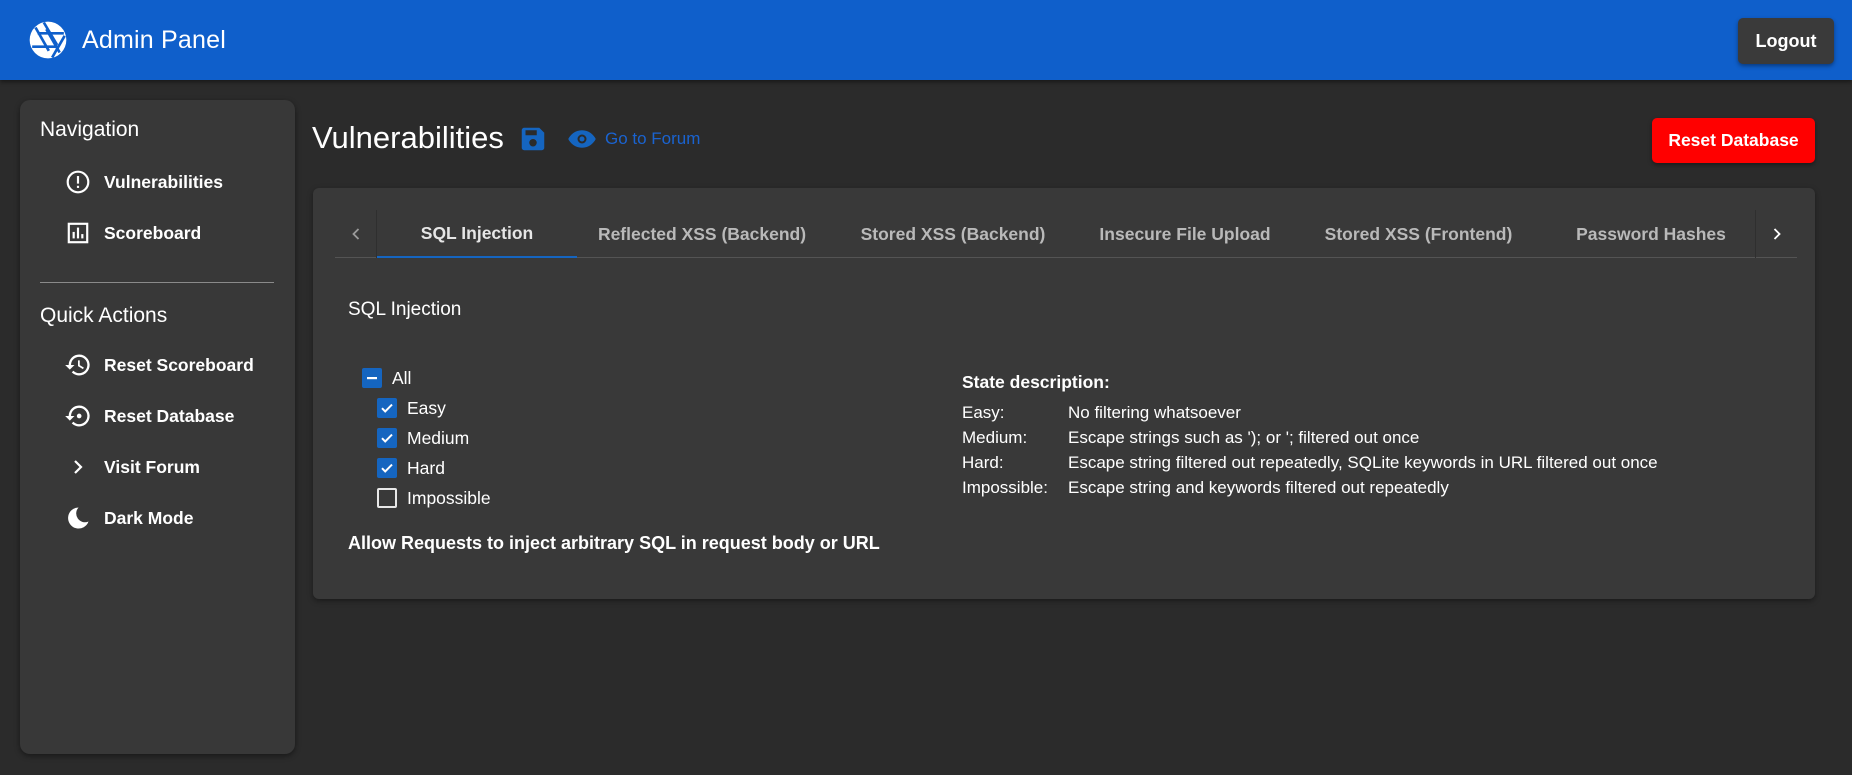 The height and width of the screenshot is (775, 1852). What do you see at coordinates (386, 378) in the screenshot?
I see `checkbox-all: All` at bounding box center [386, 378].